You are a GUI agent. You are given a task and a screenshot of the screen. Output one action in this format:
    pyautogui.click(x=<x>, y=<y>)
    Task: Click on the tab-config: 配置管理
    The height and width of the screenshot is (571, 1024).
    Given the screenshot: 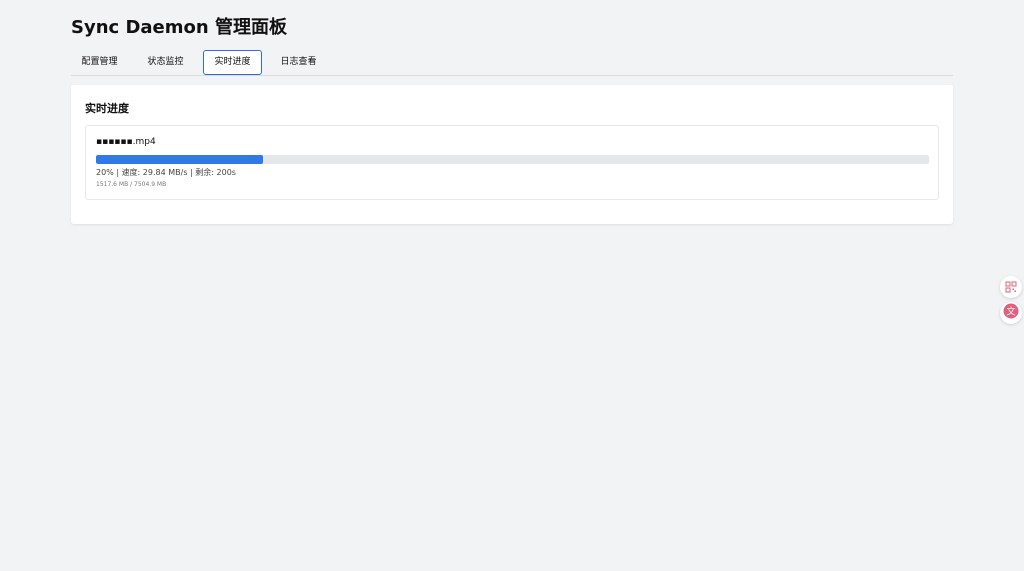 What is the action you would take?
    pyautogui.click(x=99, y=62)
    